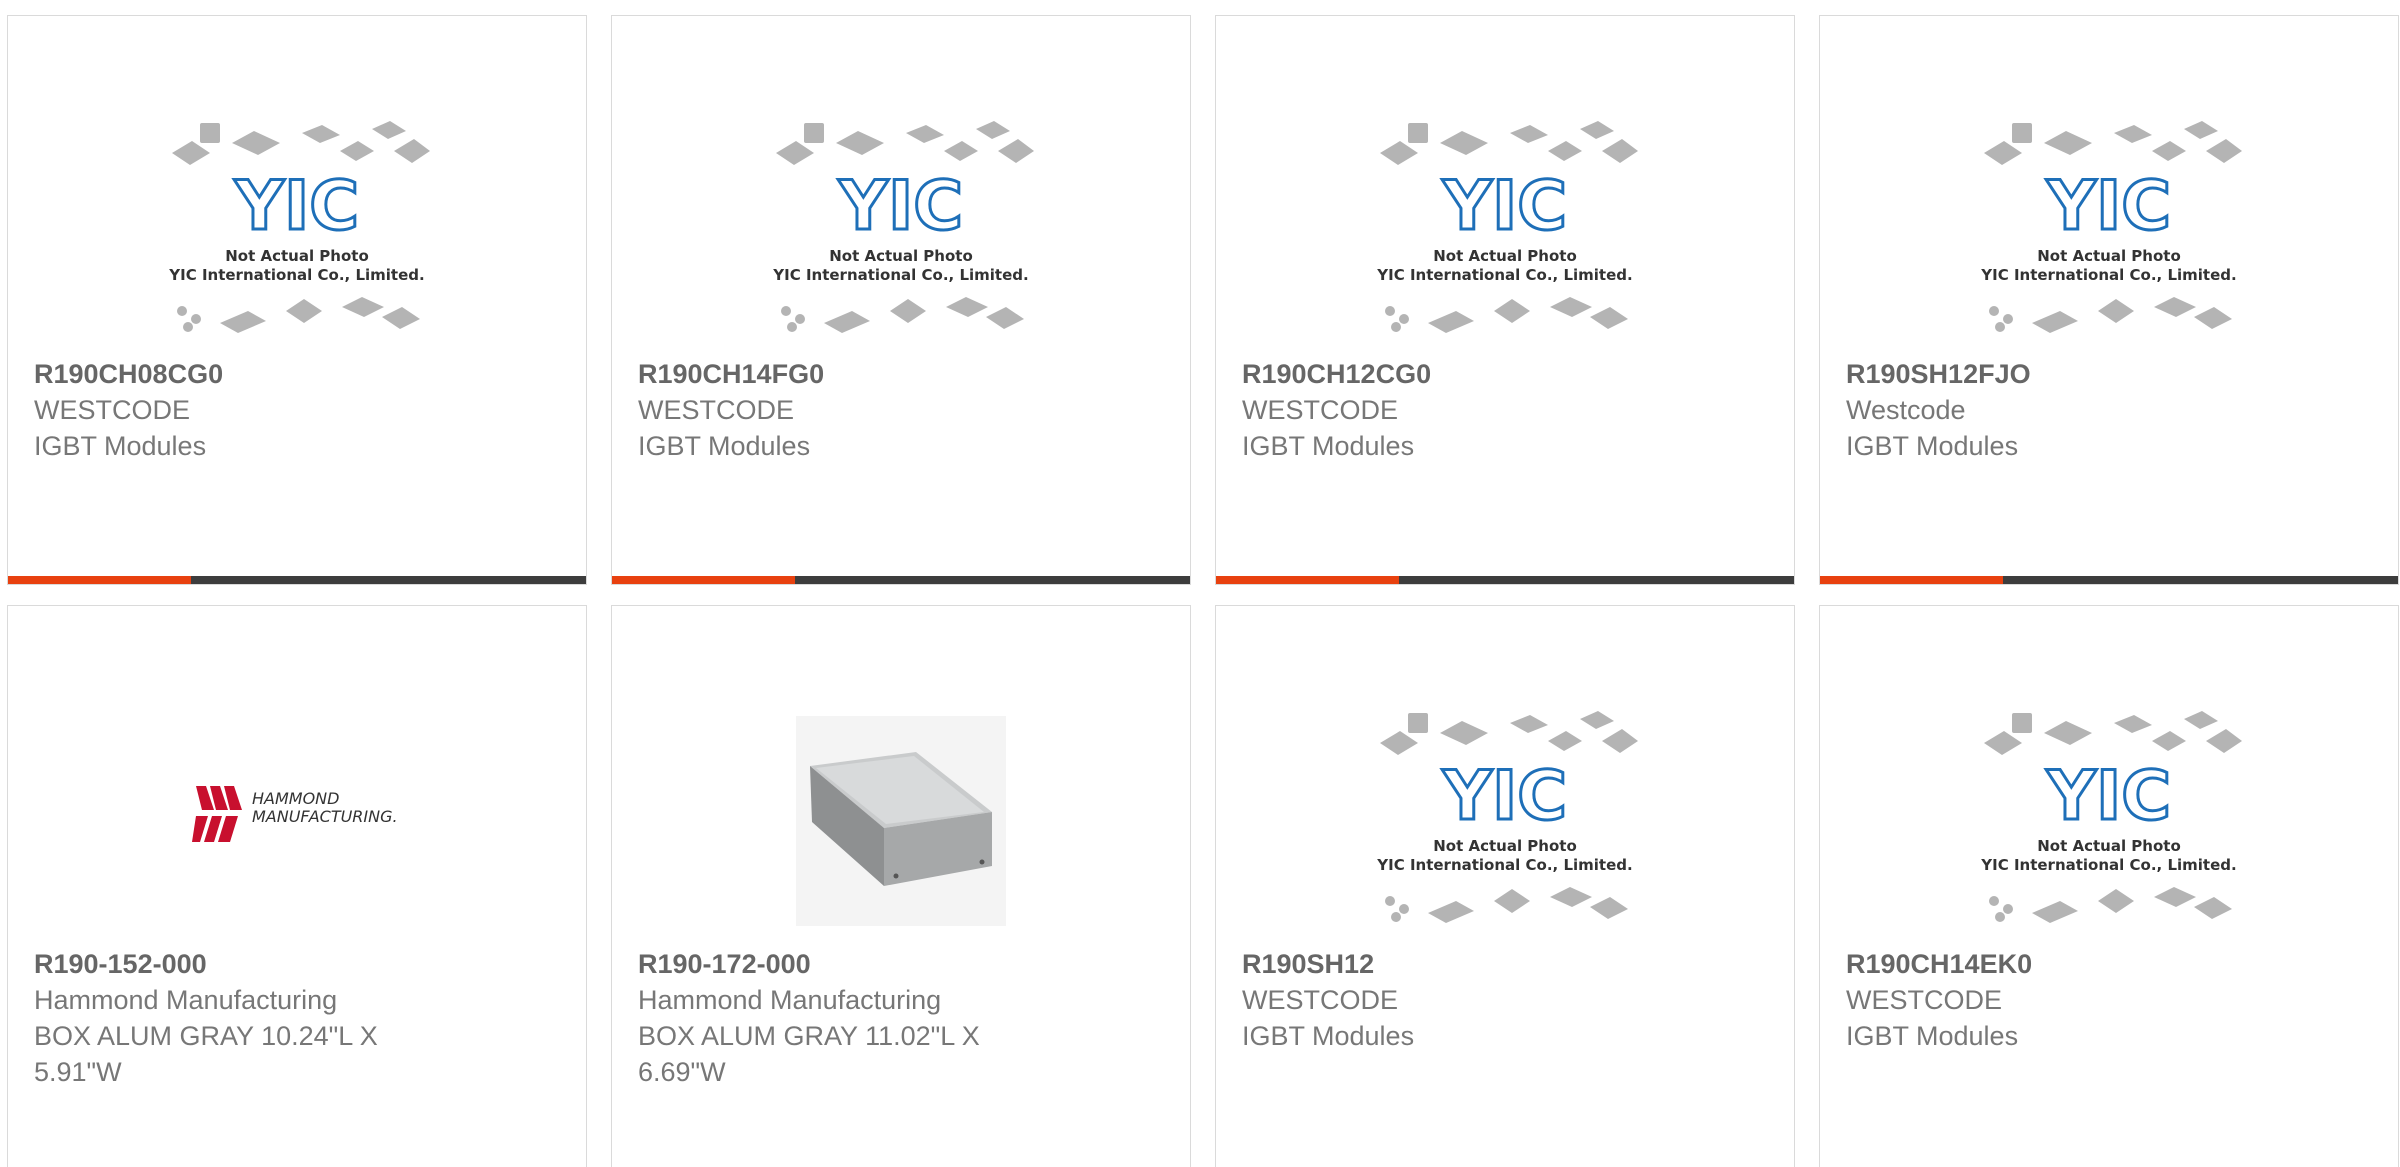 This screenshot has width=2400, height=1167. I want to click on part-number: R190CH14FG0, so click(901, 374).